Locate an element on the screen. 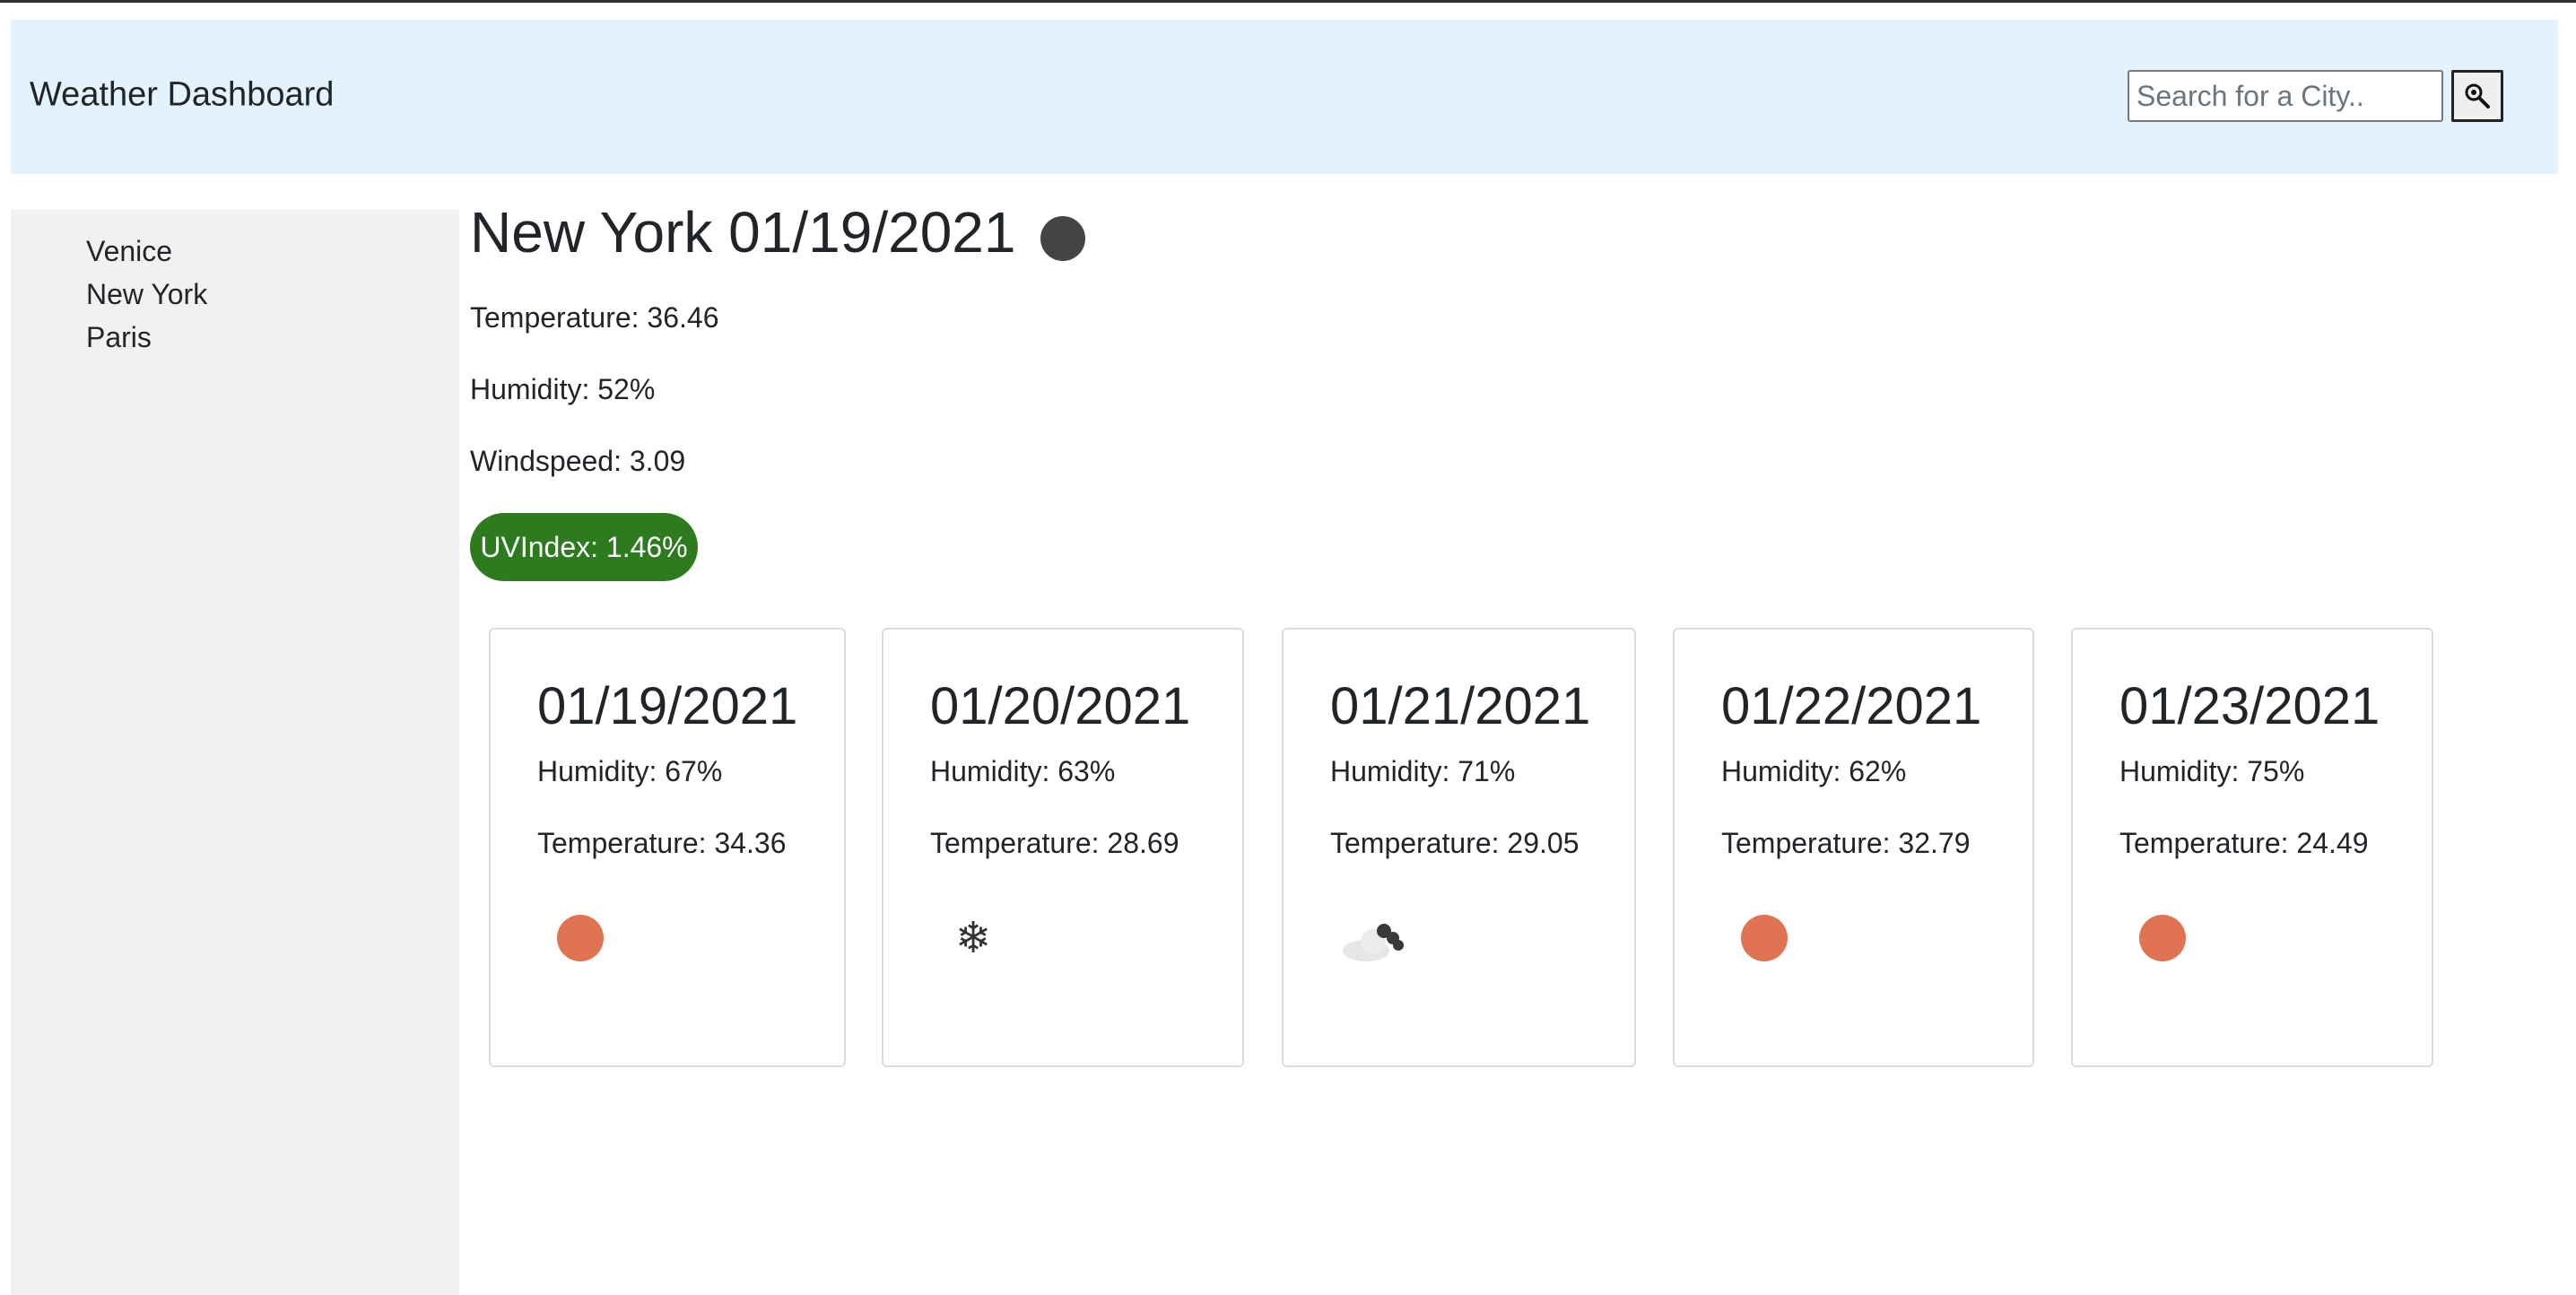  search-button is located at coordinates (2477, 96).